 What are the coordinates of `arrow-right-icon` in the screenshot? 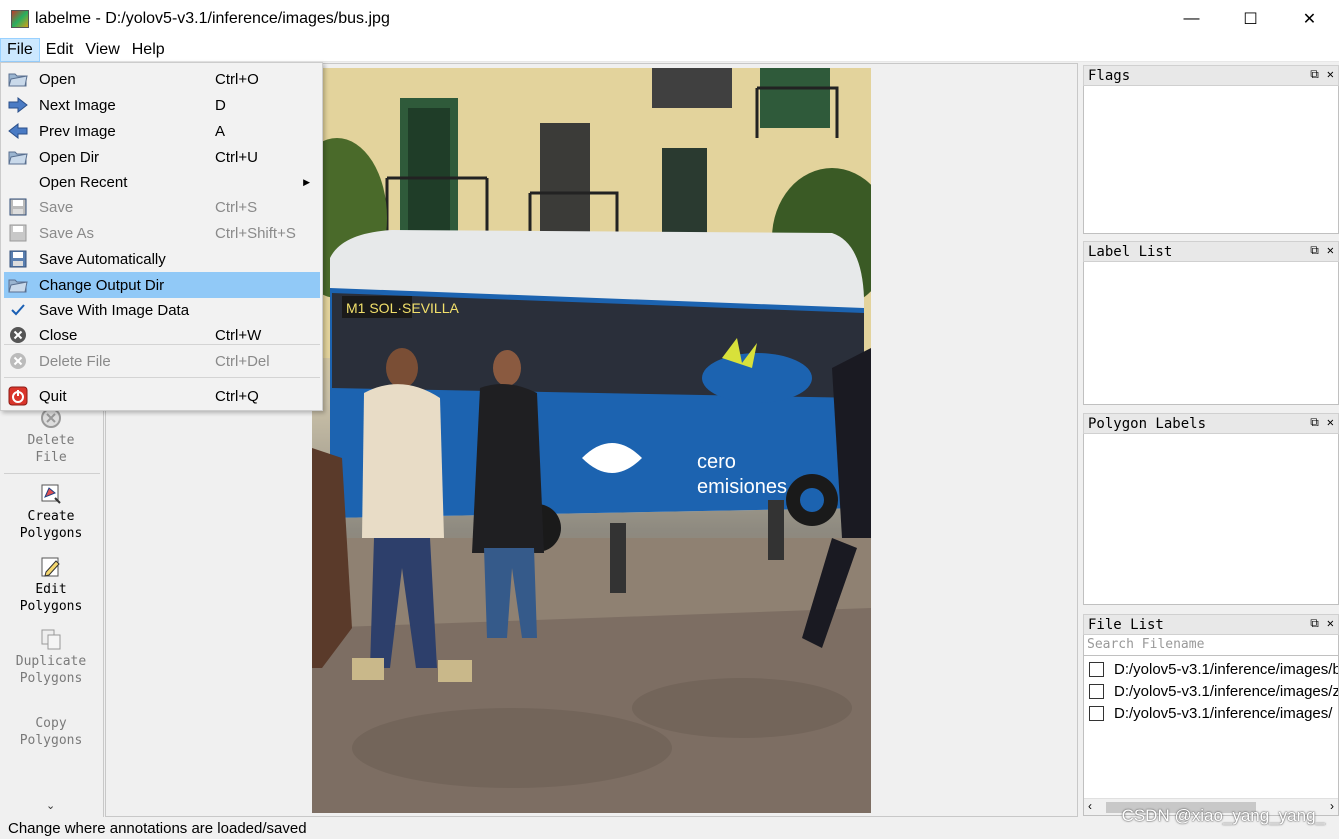 It's located at (18, 105).